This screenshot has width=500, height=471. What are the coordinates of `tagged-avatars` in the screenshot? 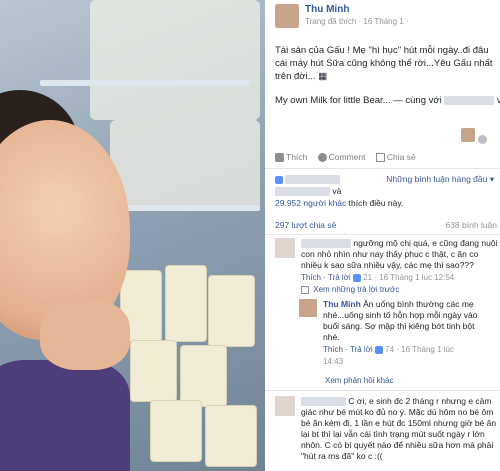 It's located at (475, 136).